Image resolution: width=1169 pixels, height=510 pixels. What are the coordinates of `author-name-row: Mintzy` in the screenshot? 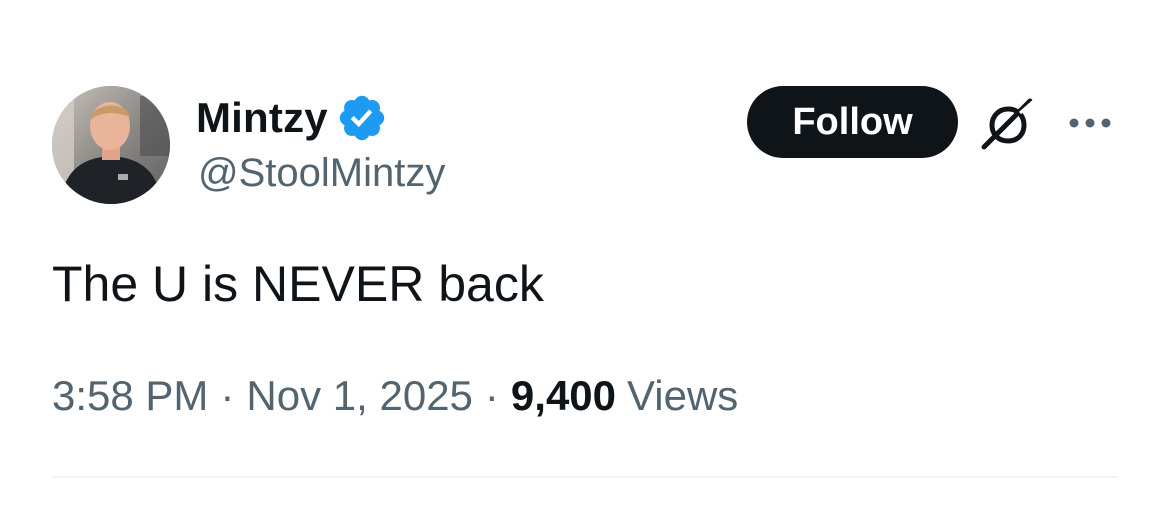 It's located at (292, 118).